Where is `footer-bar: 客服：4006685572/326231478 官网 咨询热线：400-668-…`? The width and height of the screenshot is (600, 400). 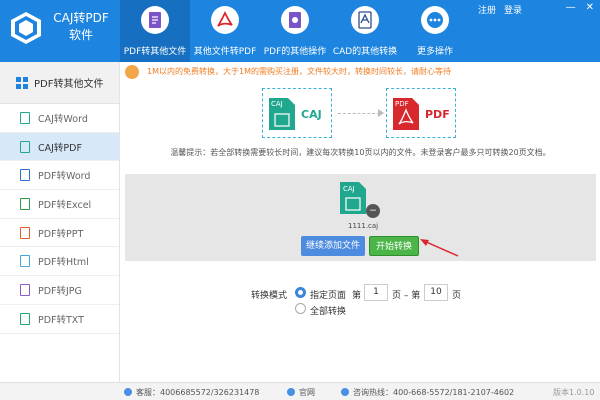
footer-bar: 客服：4006685572/326231478 官网 咨询热线：400-668-… is located at coordinates (360, 391).